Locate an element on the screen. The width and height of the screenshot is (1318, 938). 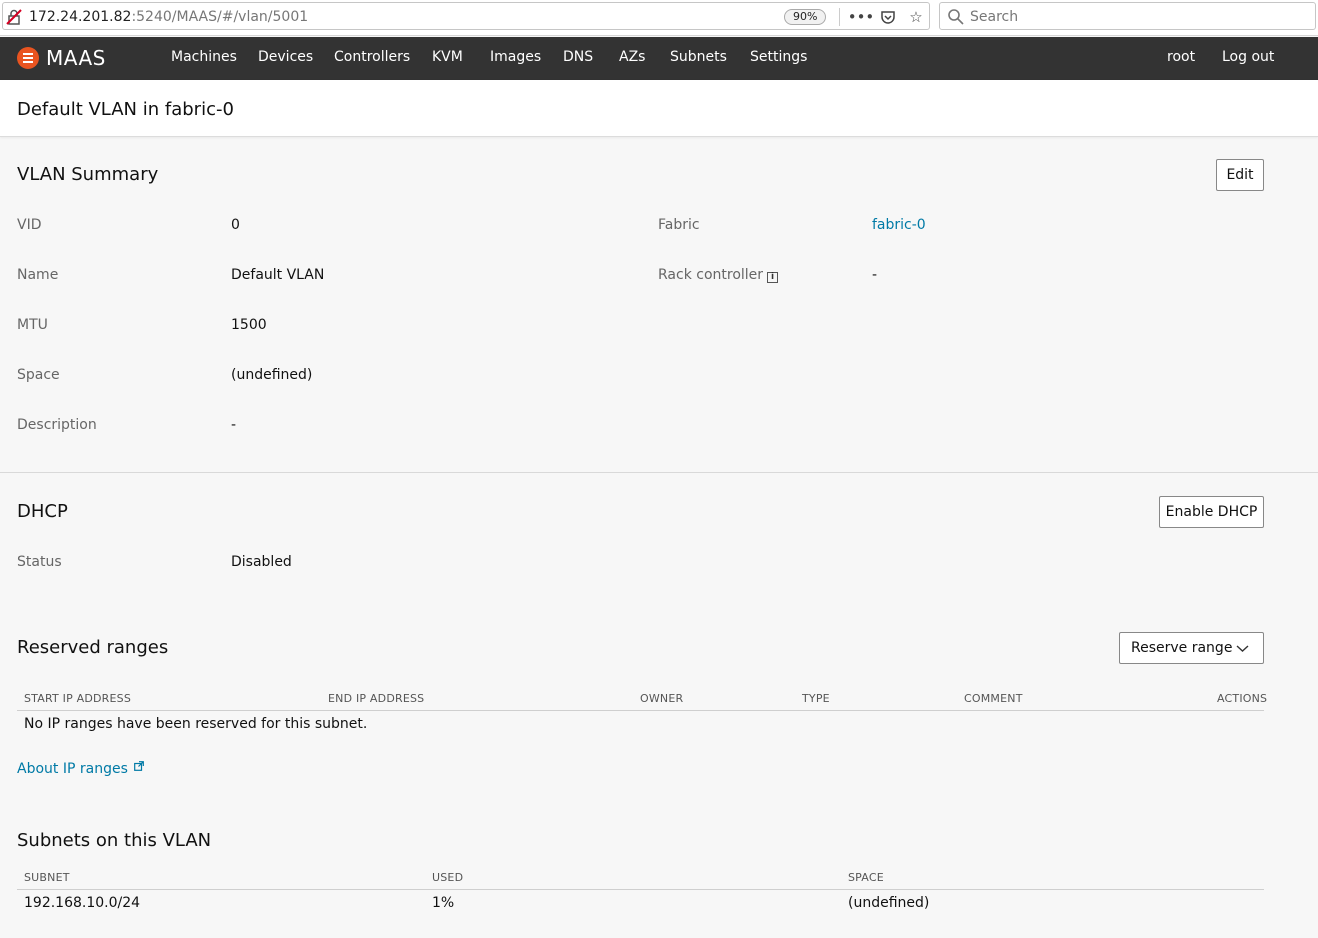
name-value: Default VLAN is located at coordinates (278, 275).